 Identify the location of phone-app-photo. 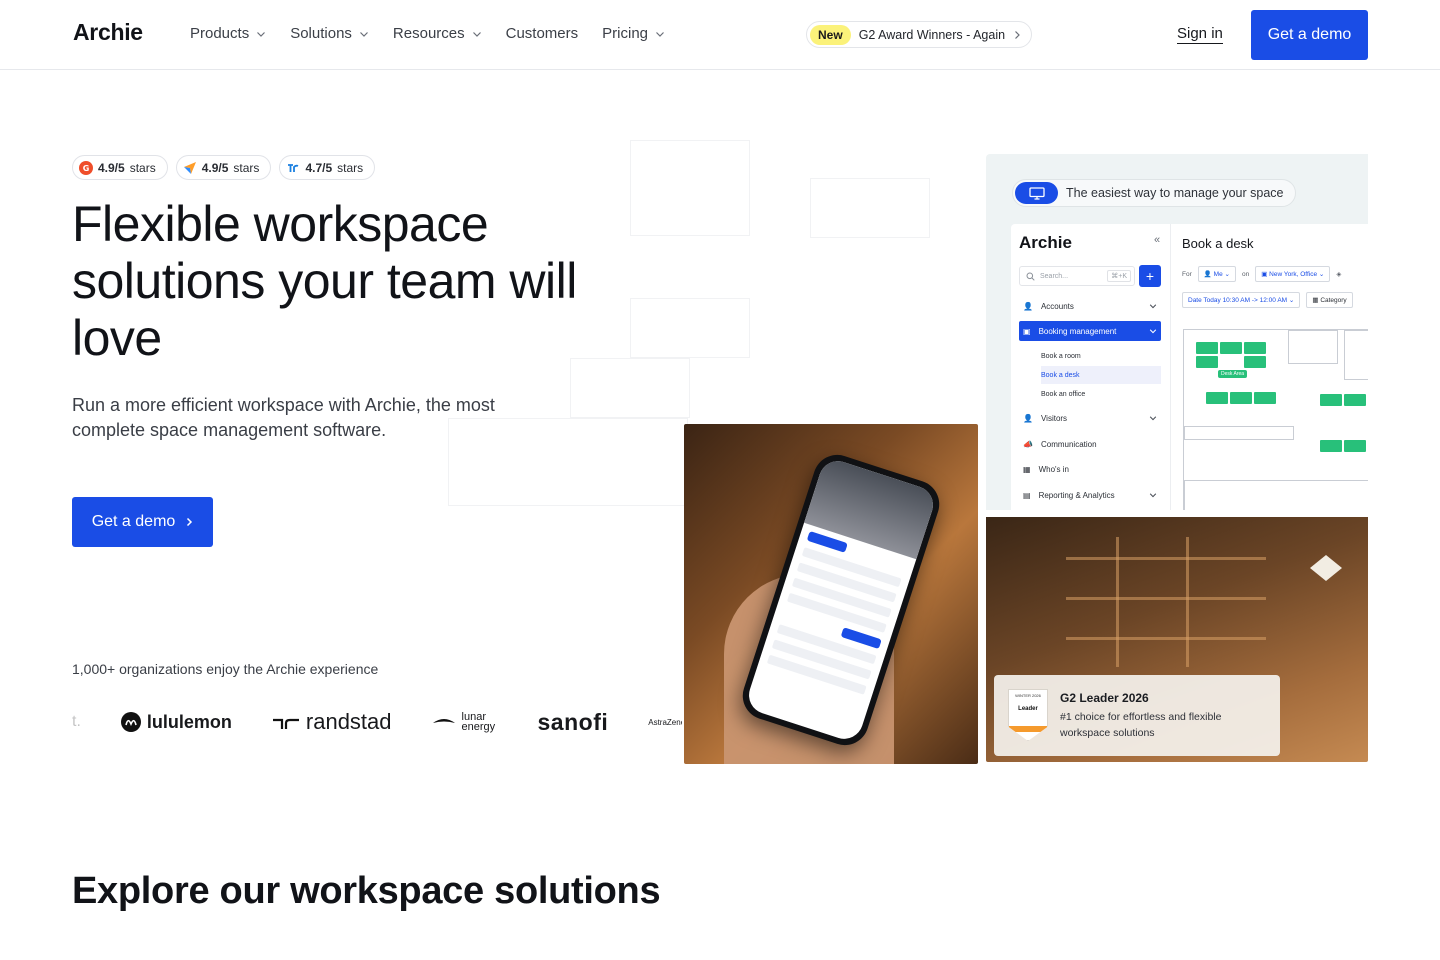
(831, 594).